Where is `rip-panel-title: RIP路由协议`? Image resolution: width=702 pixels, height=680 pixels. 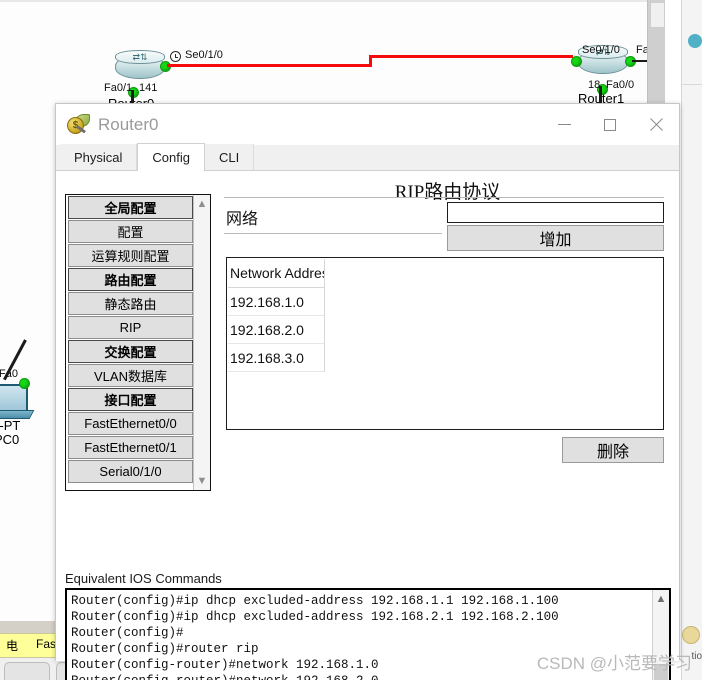 rip-panel-title: RIP路由协议 is located at coordinates (447, 192).